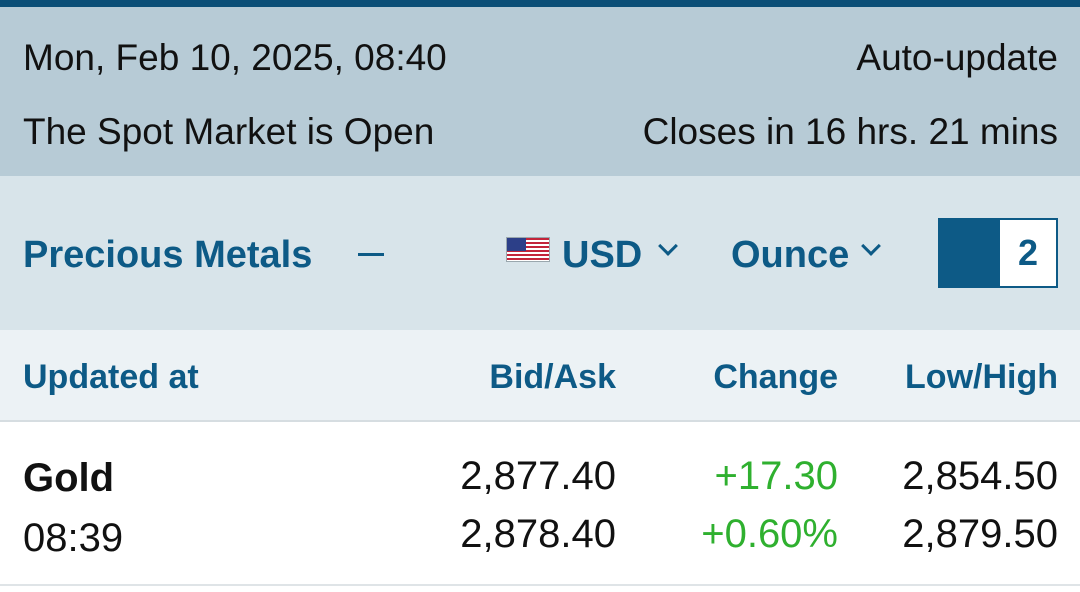 This screenshot has width=1080, height=592. What do you see at coordinates (229, 131) in the screenshot?
I see `market-open-status: The Spot Market is Open` at bounding box center [229, 131].